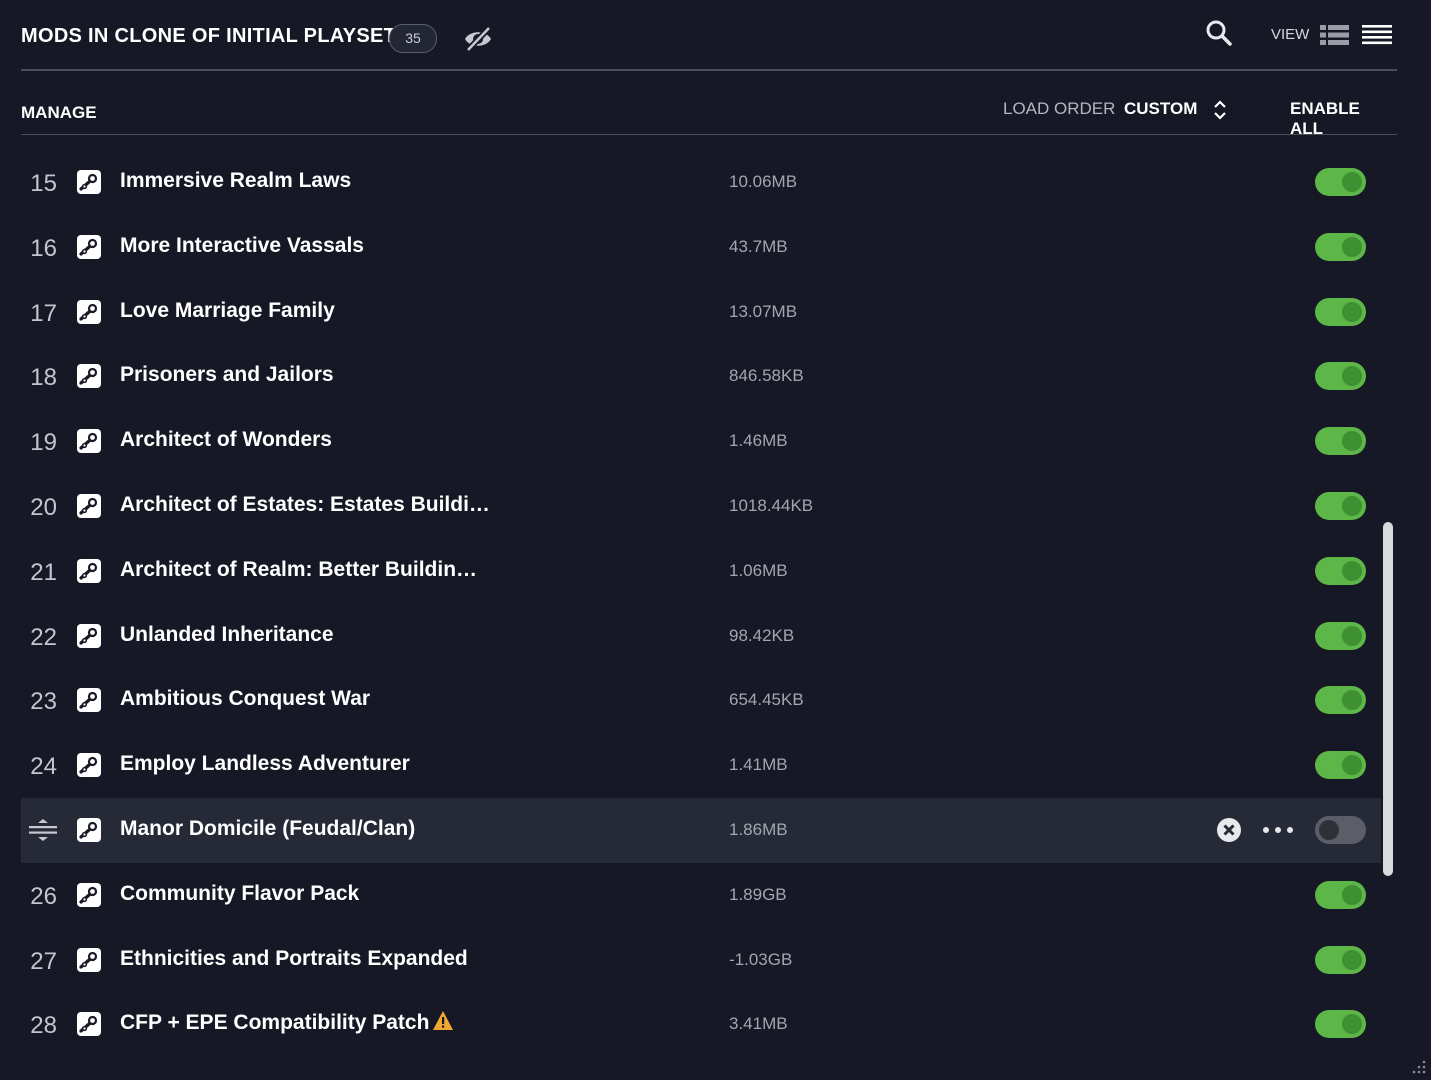 The image size is (1431, 1080). I want to click on mod-index: 19, so click(43, 443).